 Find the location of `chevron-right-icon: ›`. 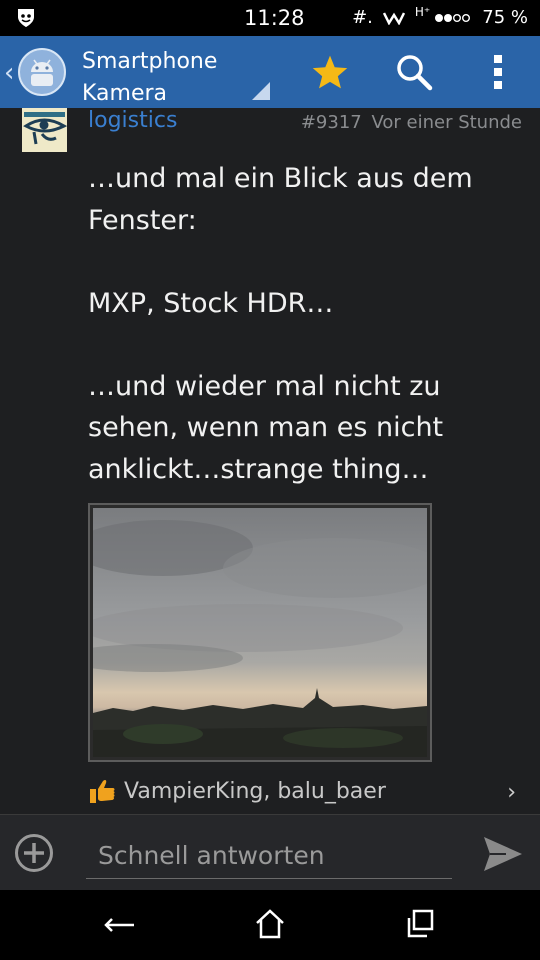

chevron-right-icon: › is located at coordinates (511, 792).